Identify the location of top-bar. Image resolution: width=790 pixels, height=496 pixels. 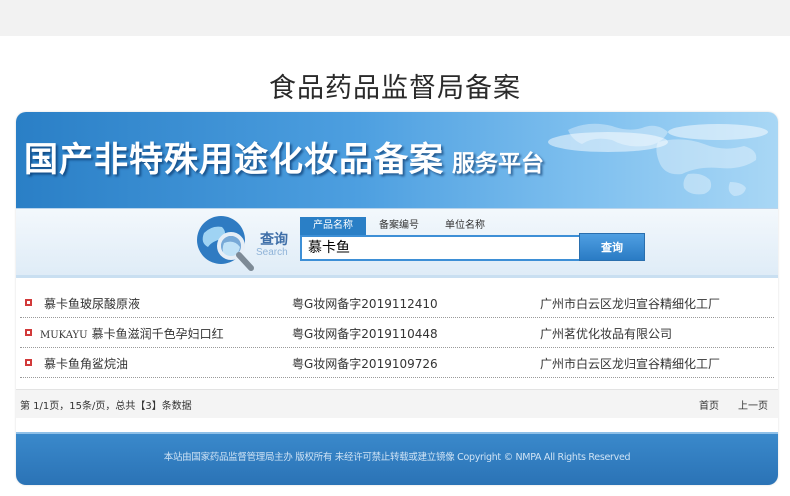
(395, 18).